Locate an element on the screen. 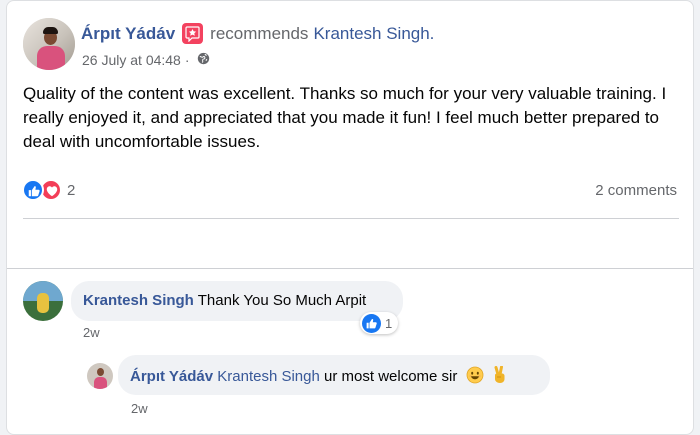  recommends-text: recommends is located at coordinates (259, 33).